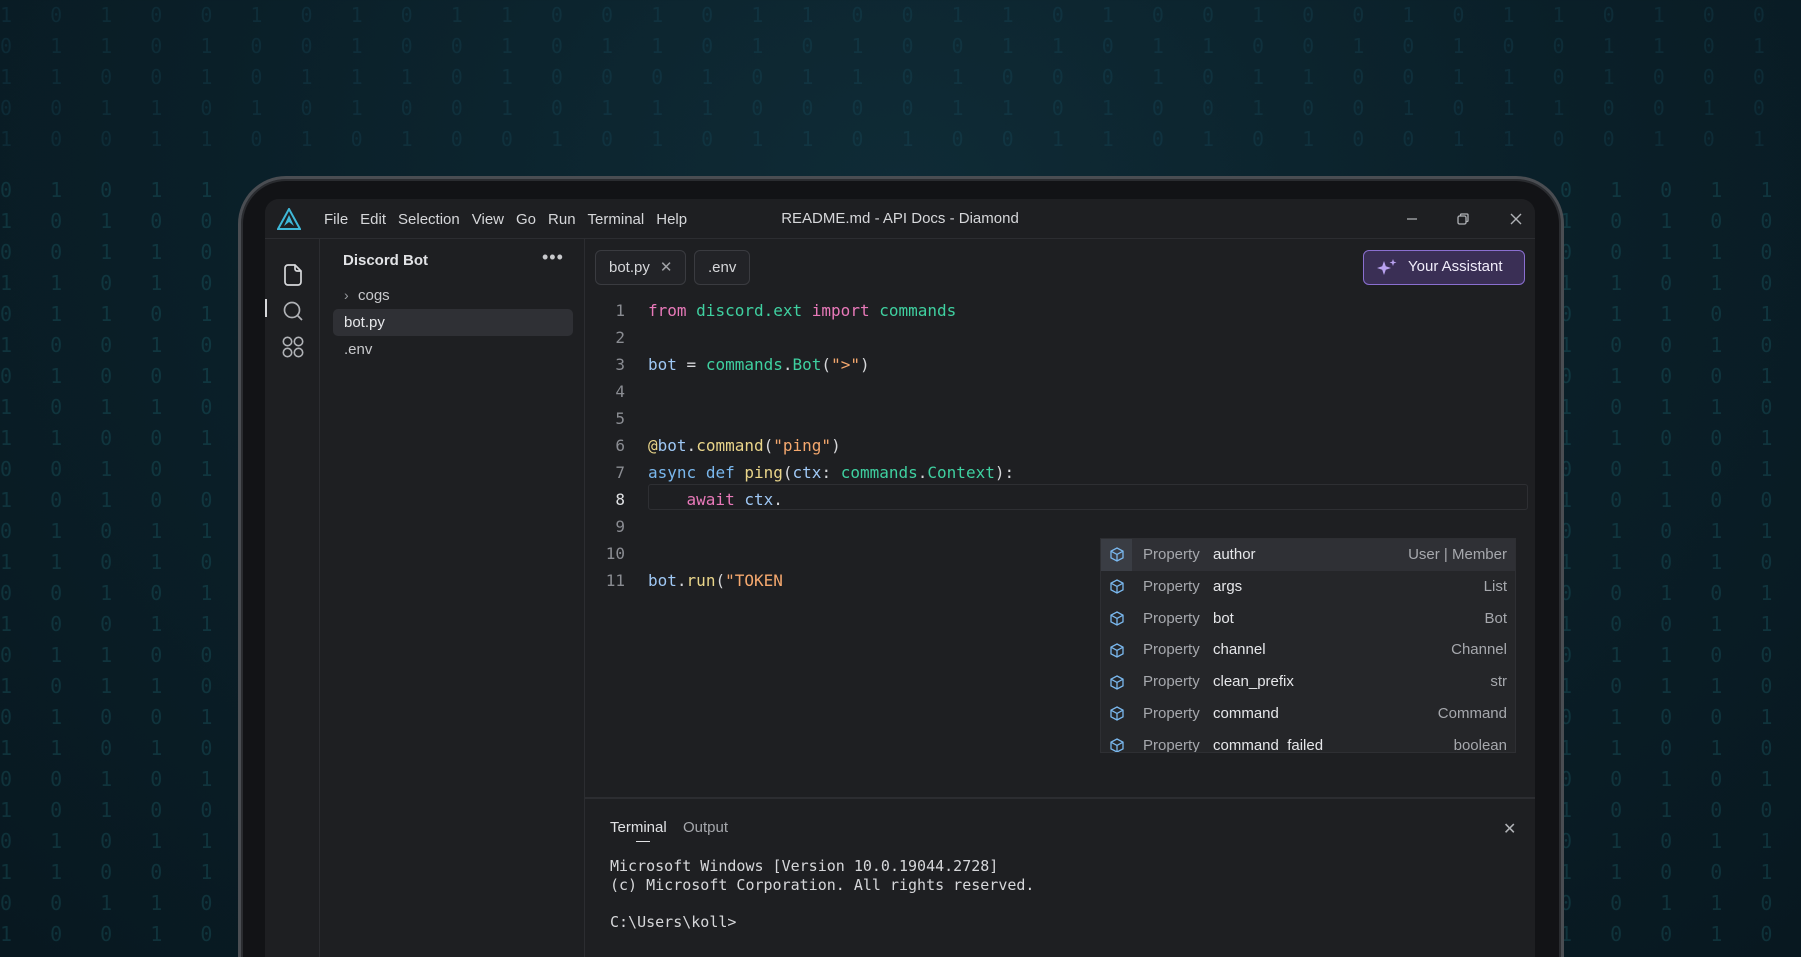  What do you see at coordinates (452, 598) in the screenshot?
I see `explorer-sidebar: Discord Bot ••• › cogs bot.py .env` at bounding box center [452, 598].